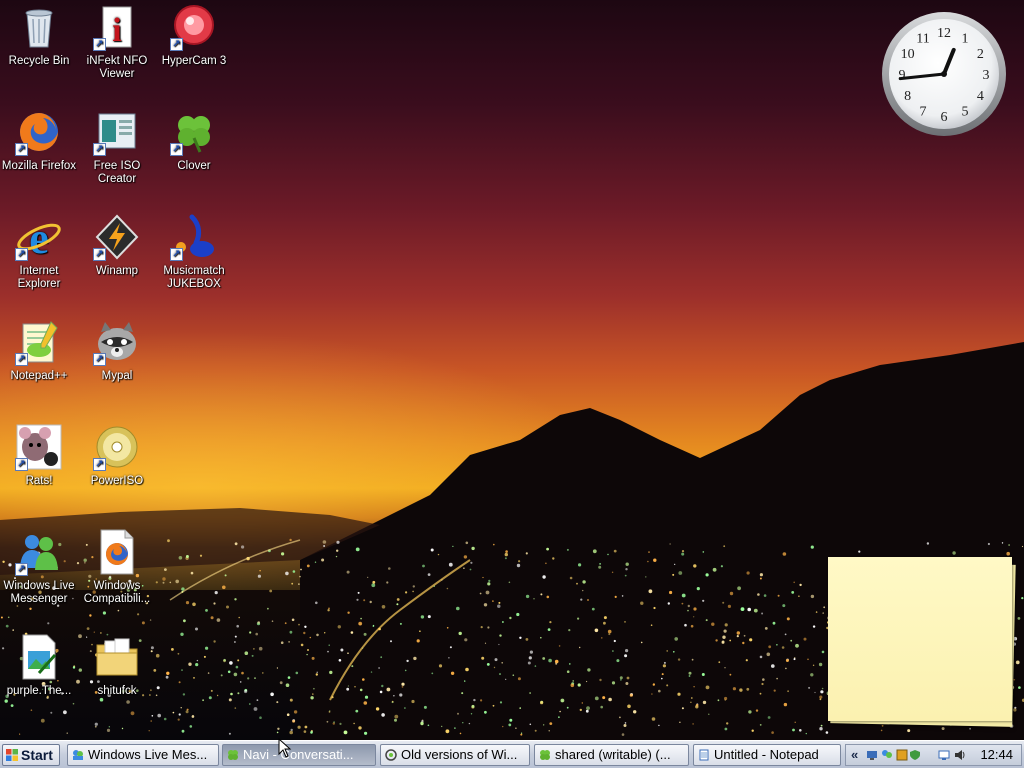 The height and width of the screenshot is (768, 1024). What do you see at coordinates (39, 657) in the screenshot?
I see `image-file-icon` at bounding box center [39, 657].